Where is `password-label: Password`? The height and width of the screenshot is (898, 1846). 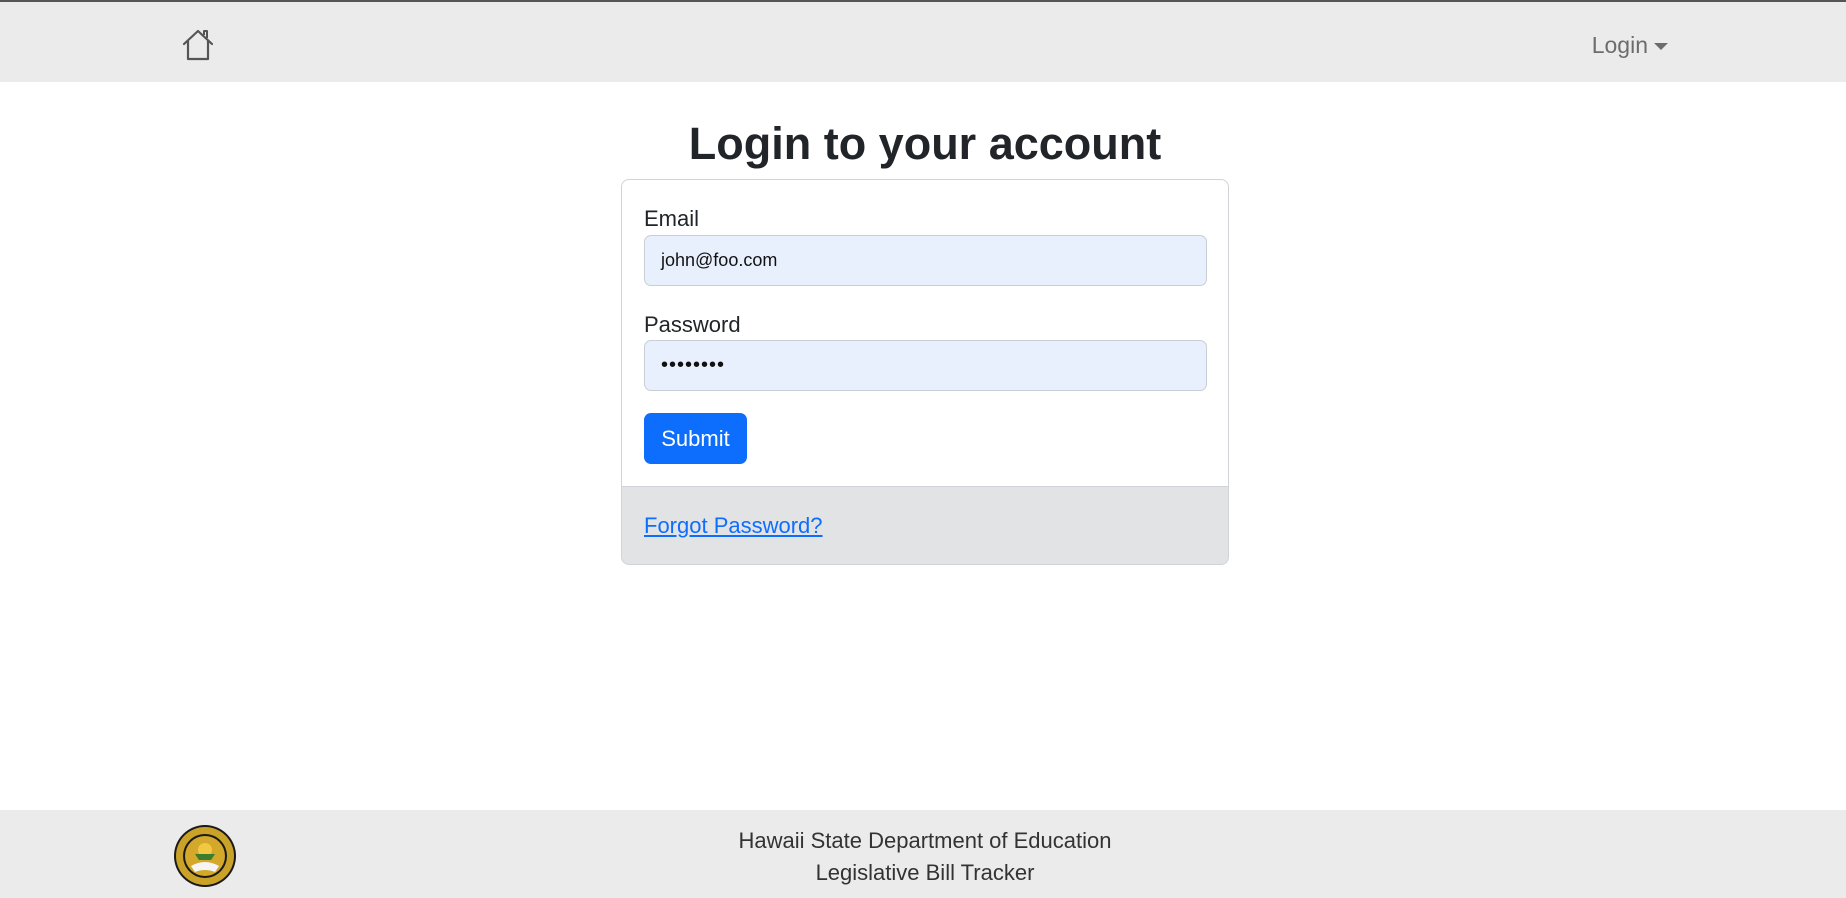
password-label: Password is located at coordinates (692, 324).